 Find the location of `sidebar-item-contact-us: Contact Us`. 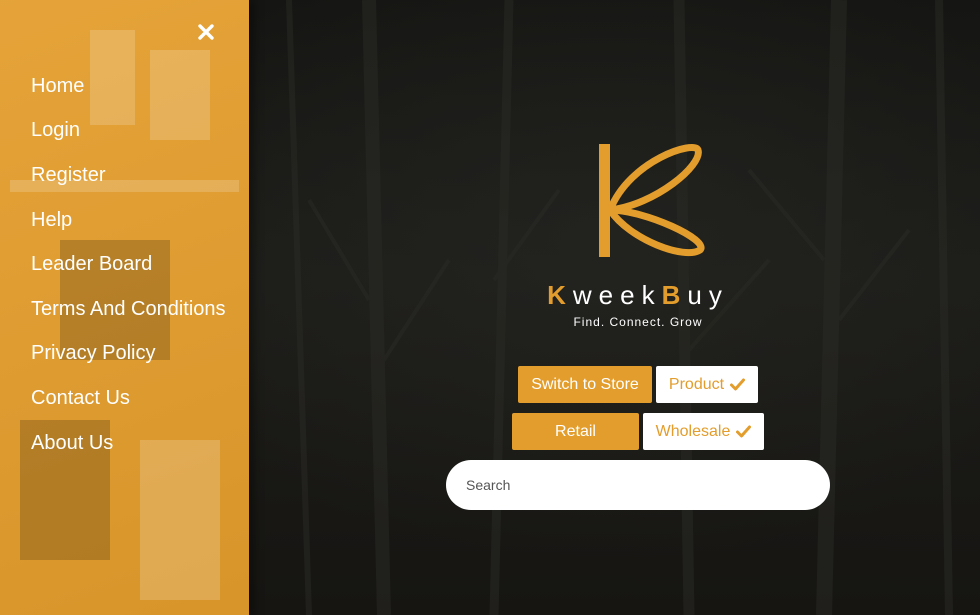

sidebar-item-contact-us: Contact Us is located at coordinates (128, 398).